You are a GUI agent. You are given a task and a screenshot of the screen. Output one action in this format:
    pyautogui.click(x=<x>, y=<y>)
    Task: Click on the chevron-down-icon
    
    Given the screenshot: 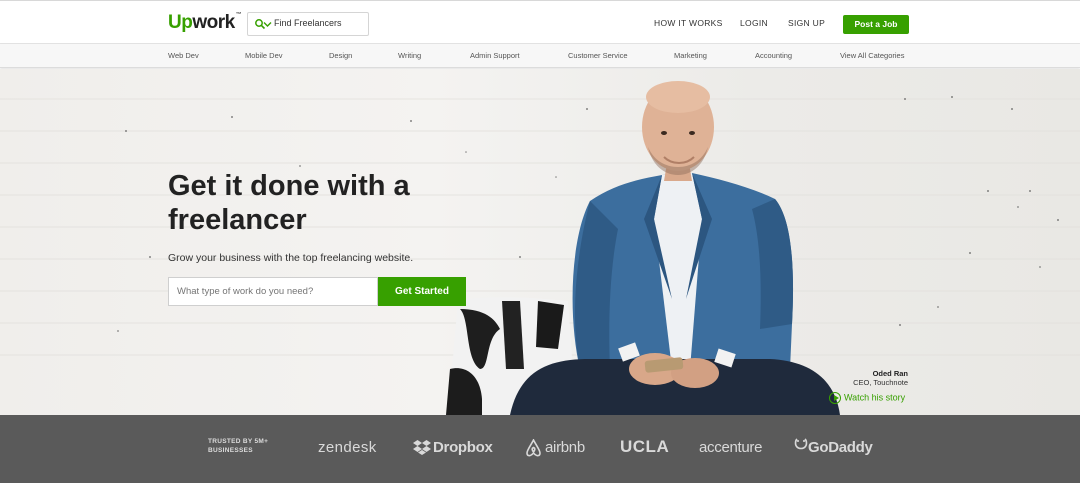 What is the action you would take?
    pyautogui.click(x=267, y=24)
    